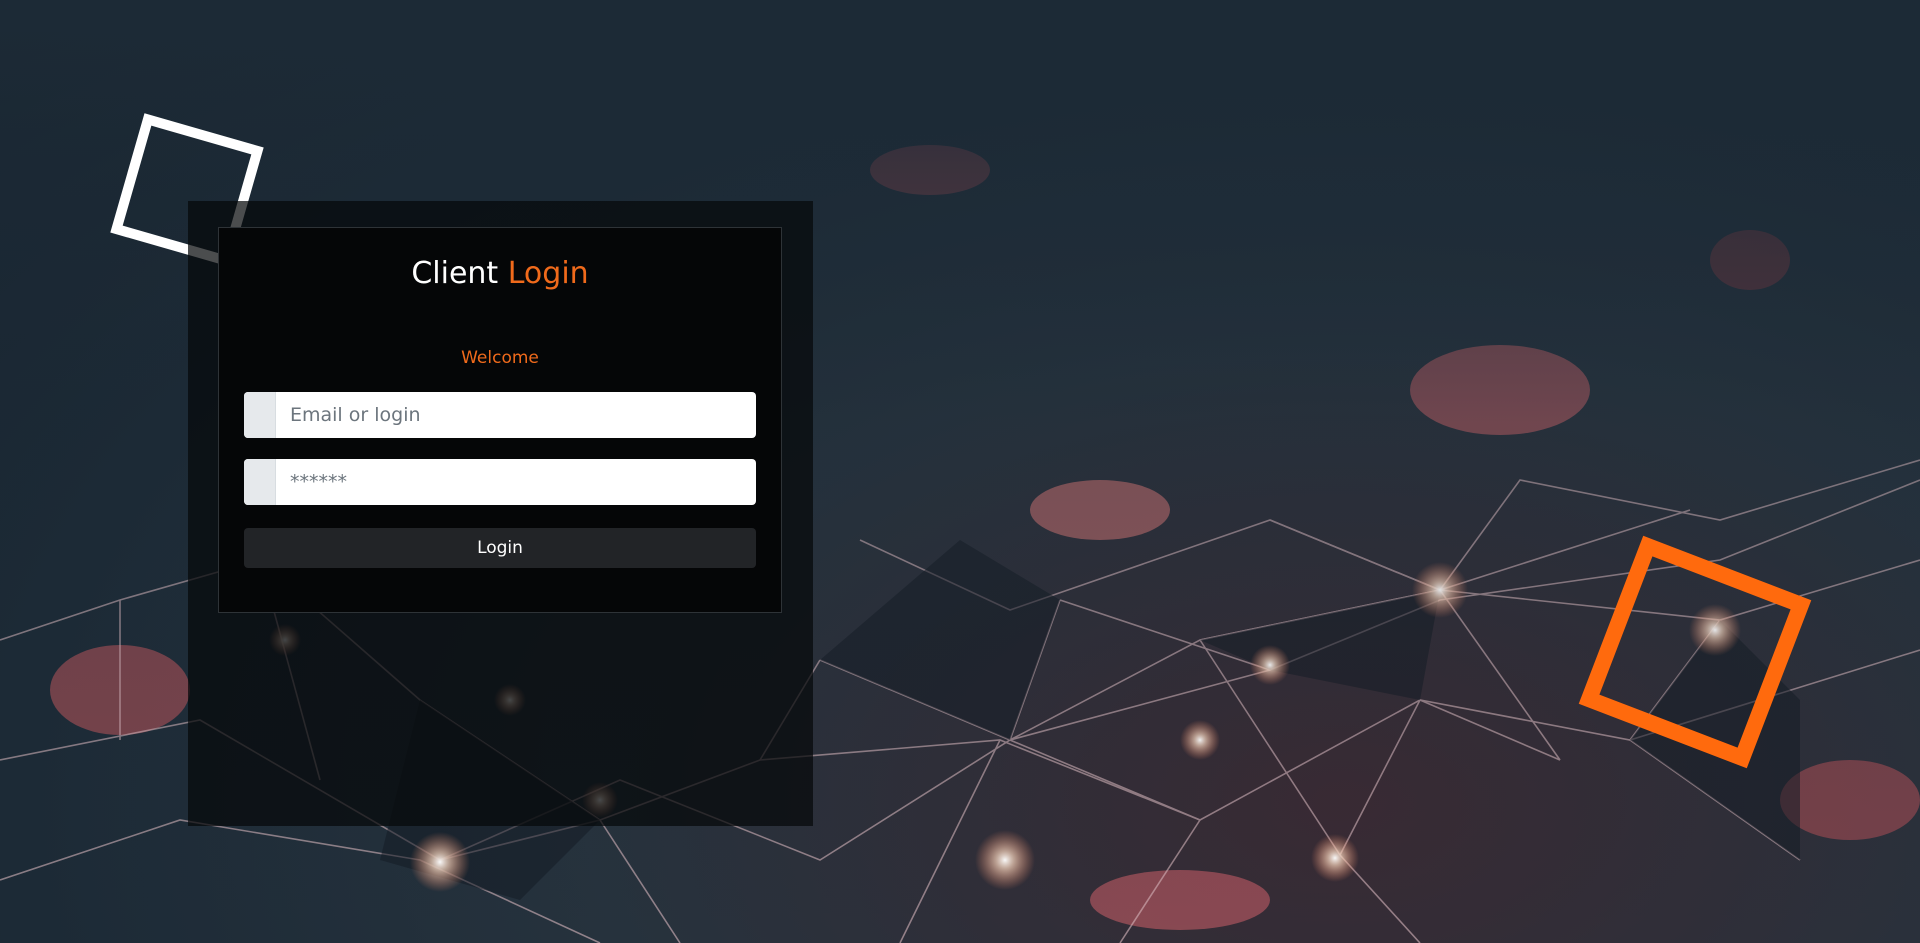 The height and width of the screenshot is (943, 1920). I want to click on login-card: Client Login Welcome Login, so click(500, 420).